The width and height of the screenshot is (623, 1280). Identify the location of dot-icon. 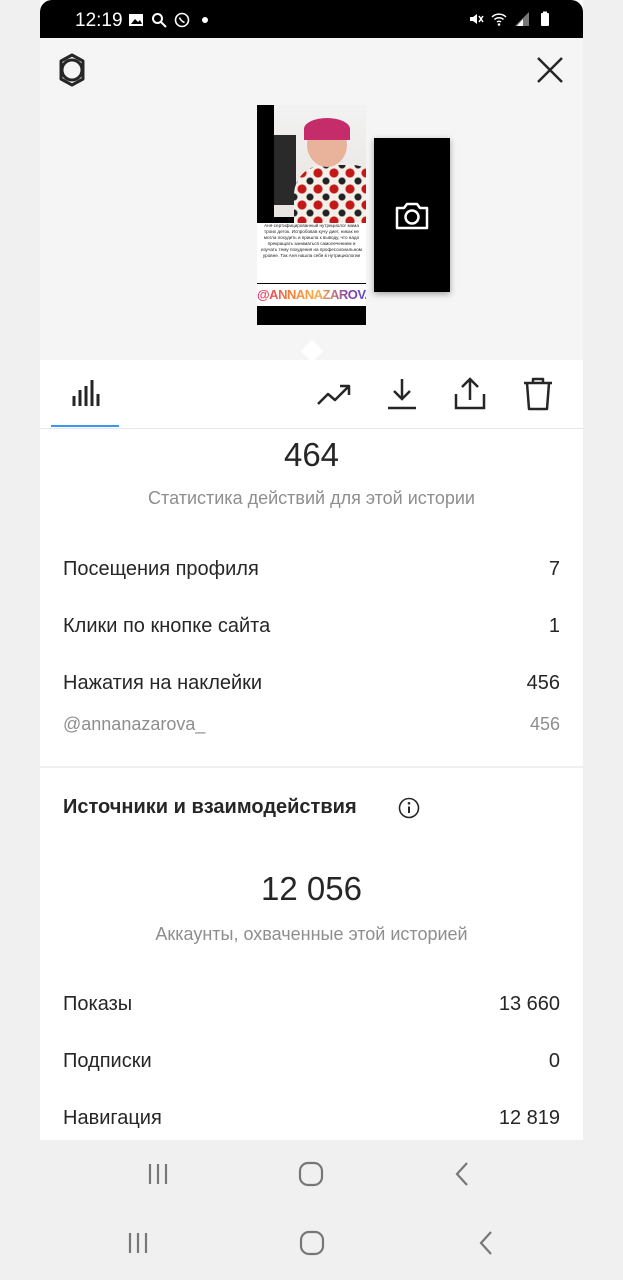
(205, 20).